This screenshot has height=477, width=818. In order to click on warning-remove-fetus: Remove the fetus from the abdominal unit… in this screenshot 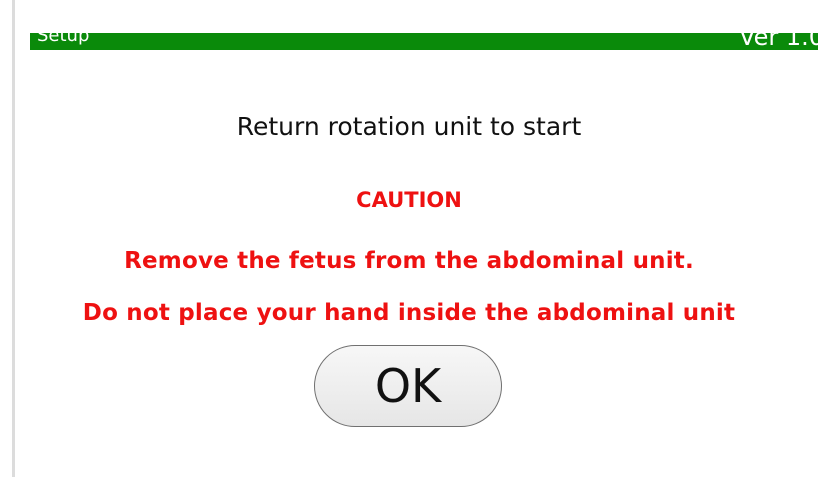, I will do `click(409, 261)`.